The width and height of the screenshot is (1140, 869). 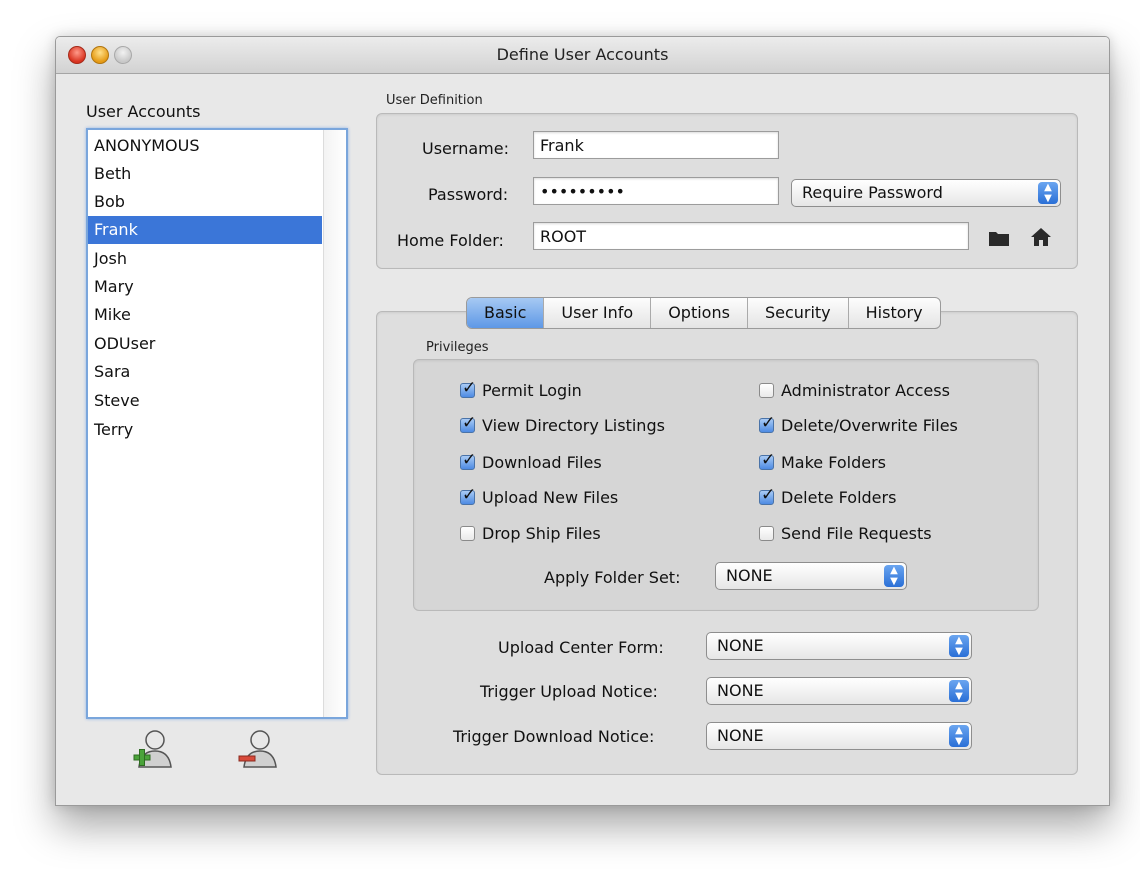 I want to click on folder-set-value: NONE, so click(x=749, y=575).